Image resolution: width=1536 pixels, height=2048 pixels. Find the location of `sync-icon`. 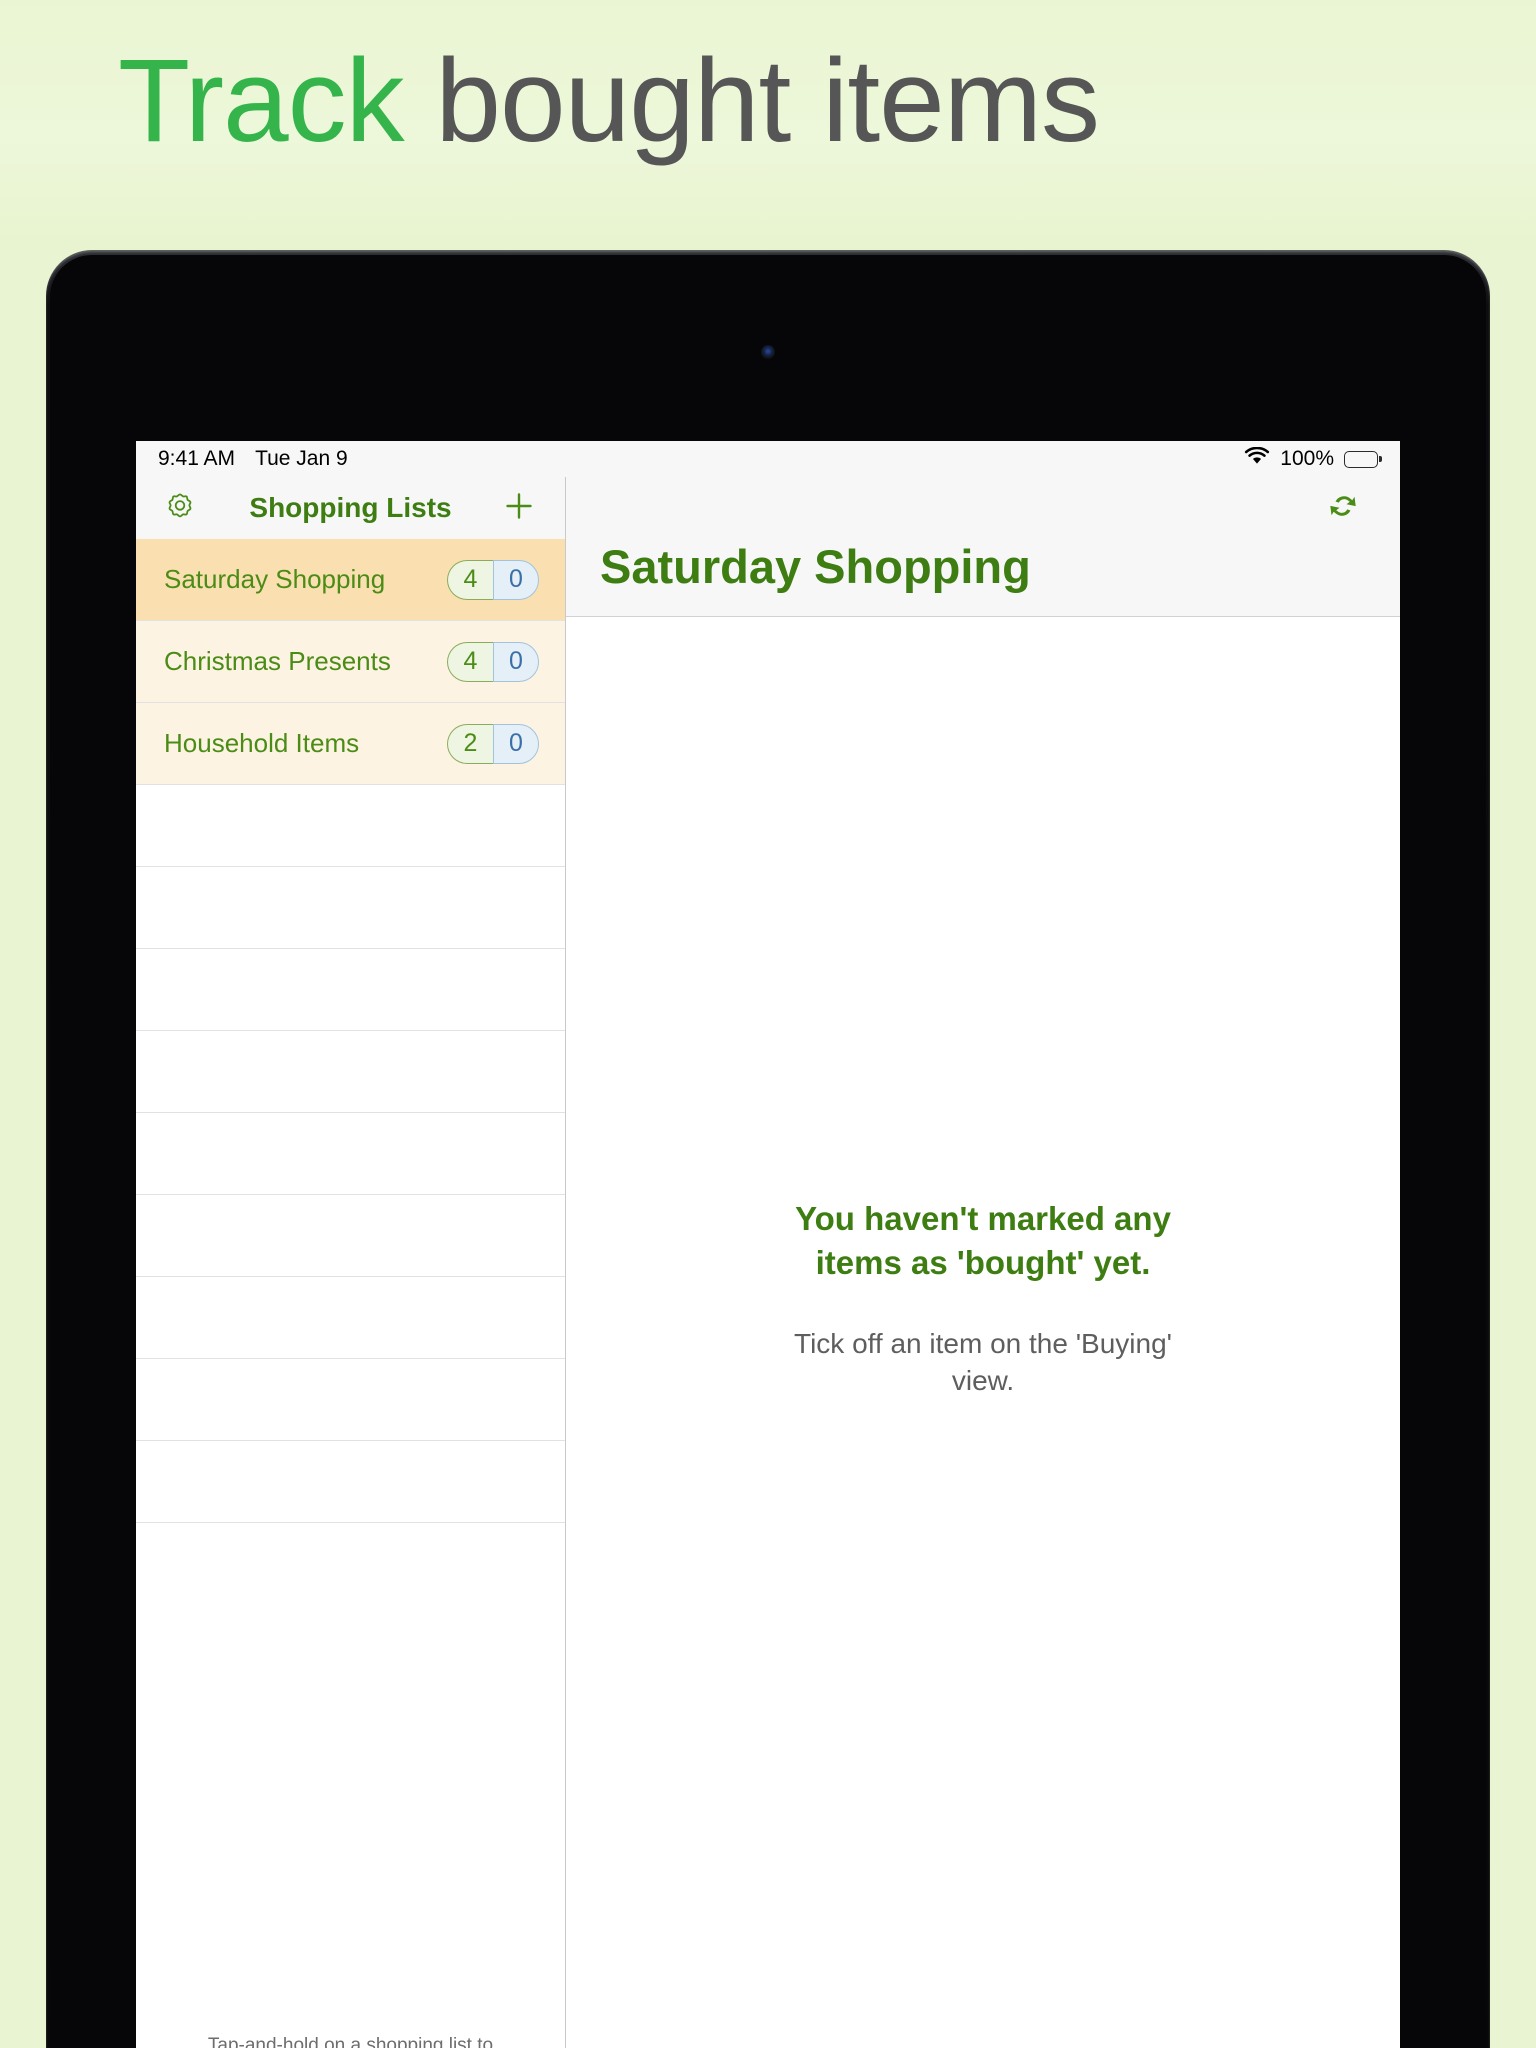

sync-icon is located at coordinates (1343, 508).